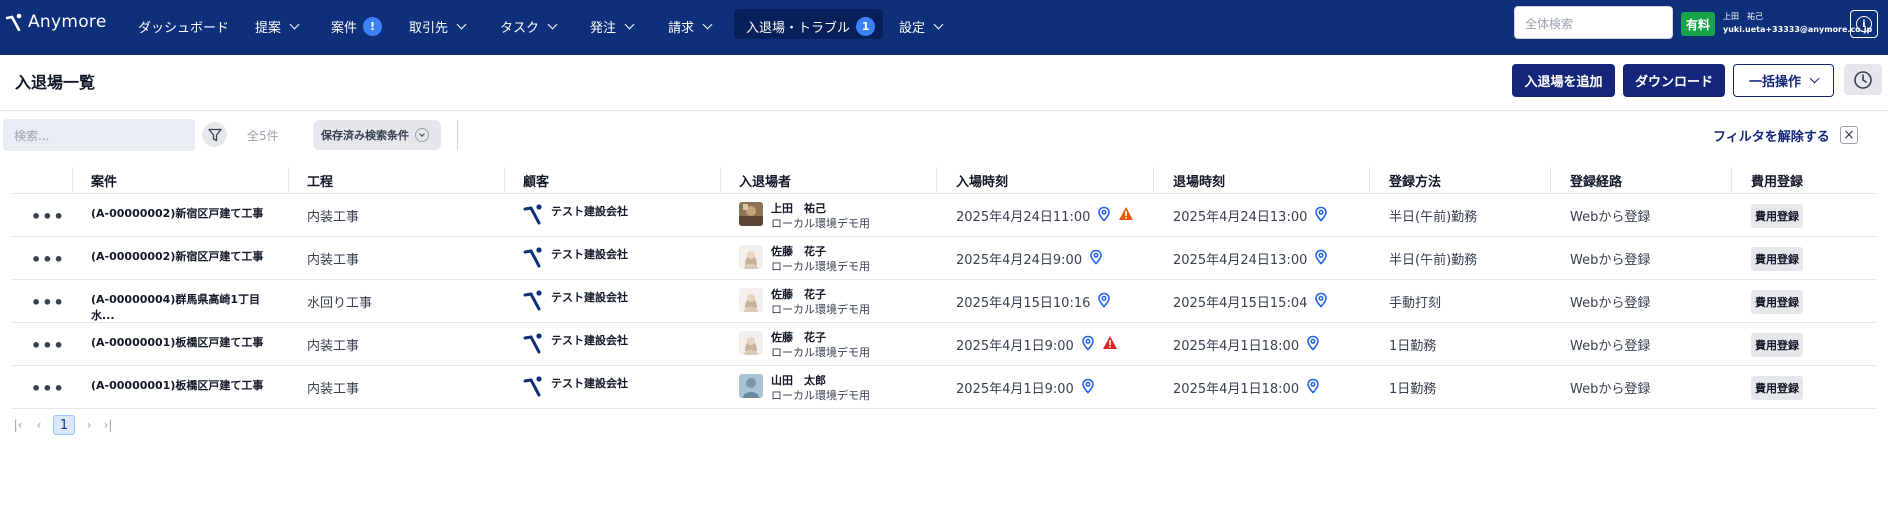 Image resolution: width=1888 pixels, height=523 pixels. I want to click on page-number-current: 1, so click(64, 425).